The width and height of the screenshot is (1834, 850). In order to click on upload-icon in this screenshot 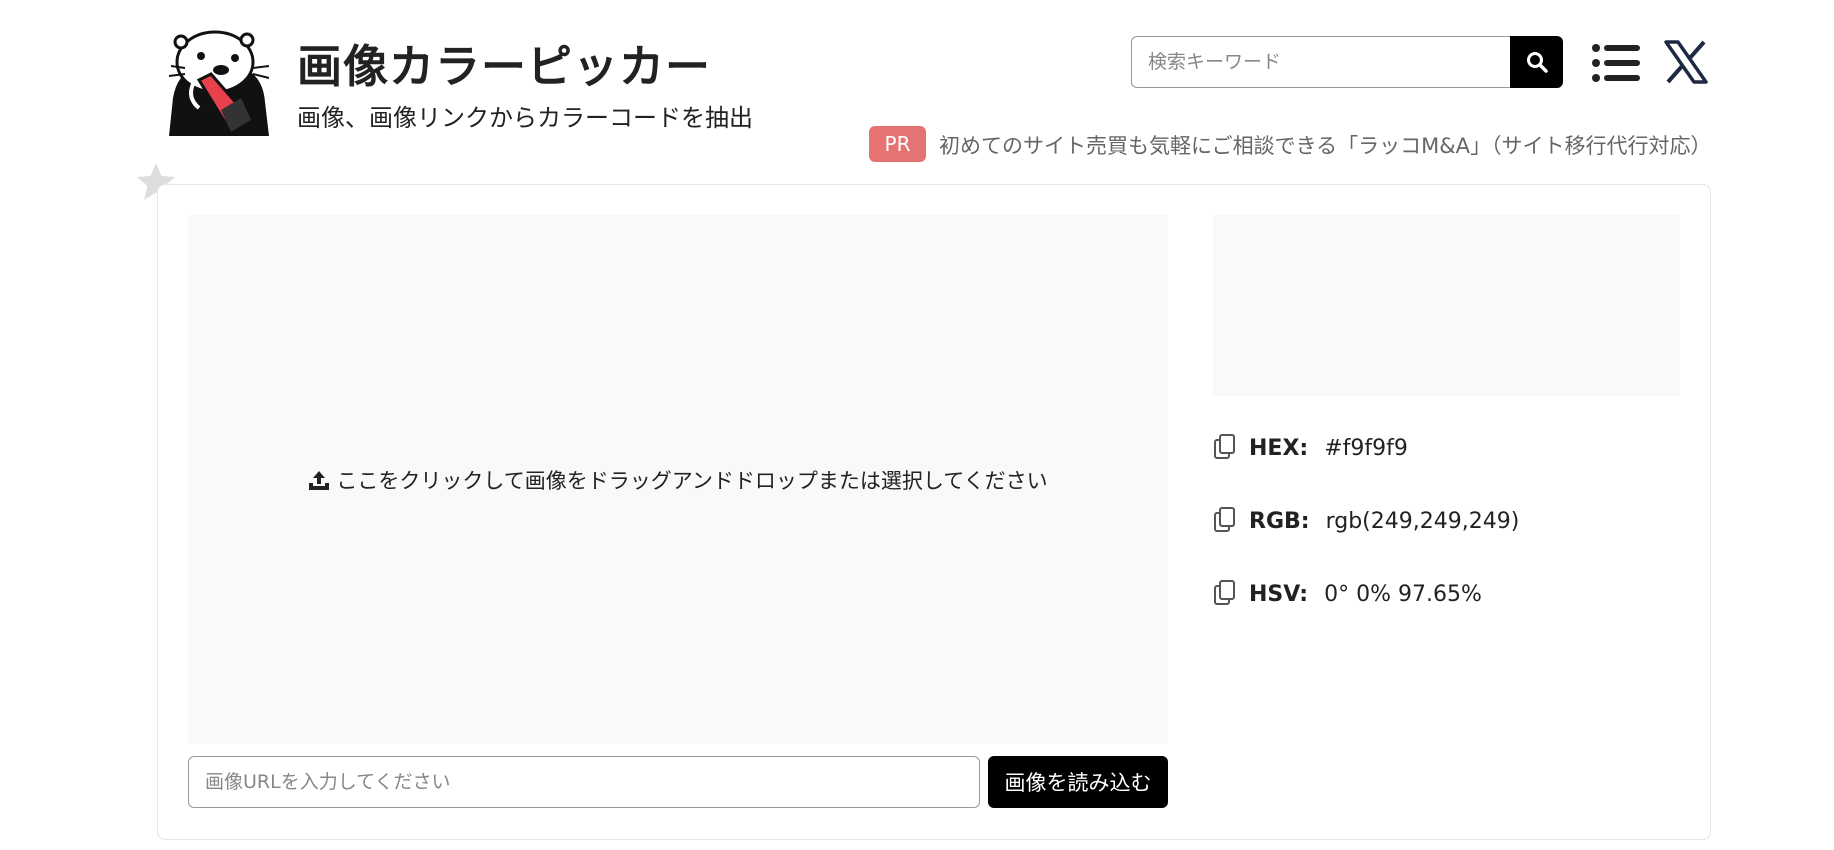, I will do `click(319, 480)`.